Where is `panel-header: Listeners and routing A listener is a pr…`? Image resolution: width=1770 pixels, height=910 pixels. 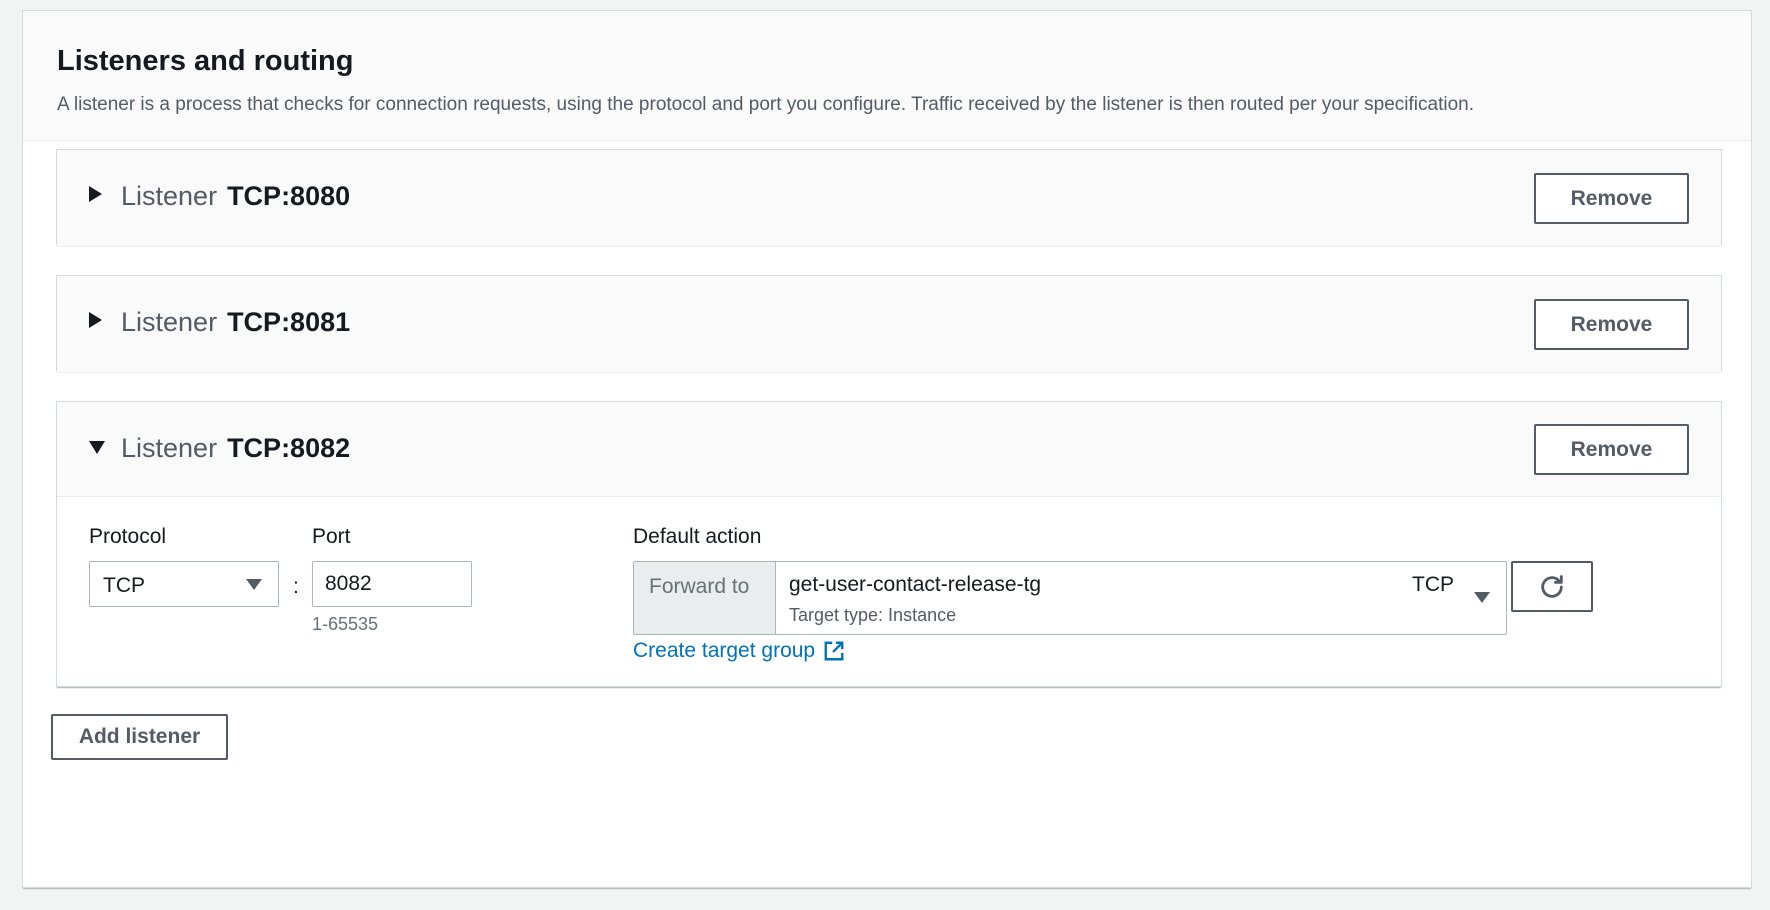 panel-header: Listeners and routing A listener is a pr… is located at coordinates (887, 76).